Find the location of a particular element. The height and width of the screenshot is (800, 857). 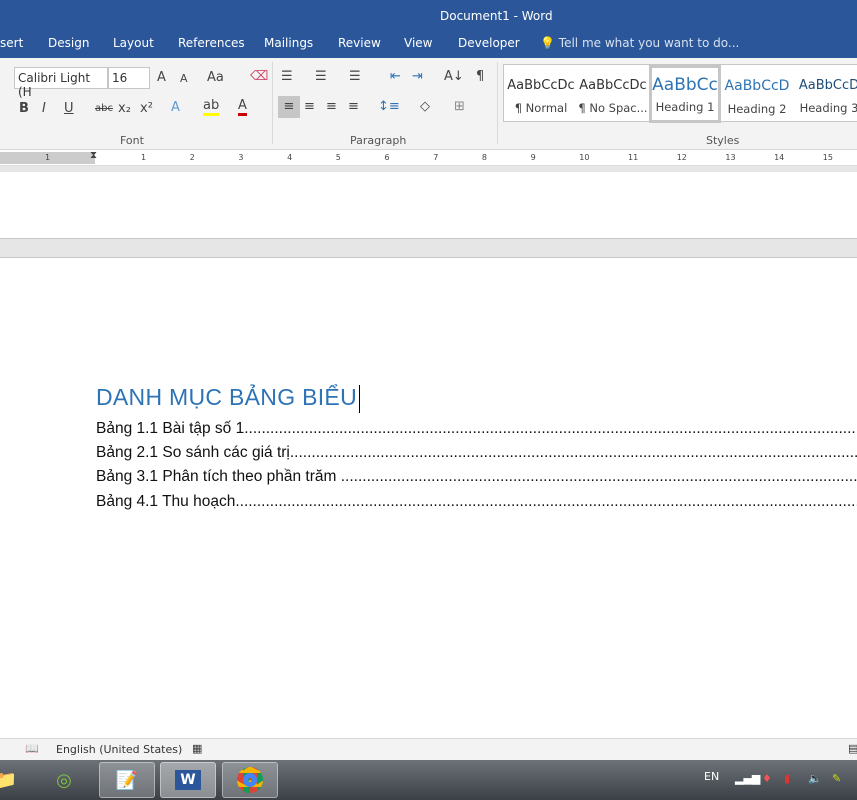

tab-design: Design is located at coordinates (68, 43).